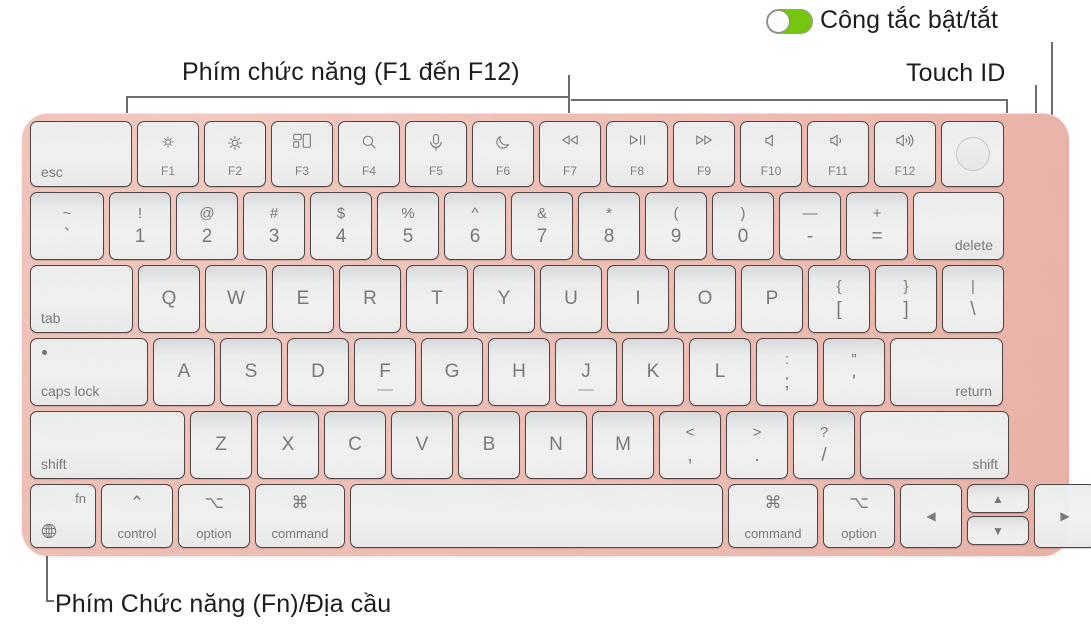 The image size is (1091, 628). What do you see at coordinates (690, 445) in the screenshot?
I see `key-comma: <,` at bounding box center [690, 445].